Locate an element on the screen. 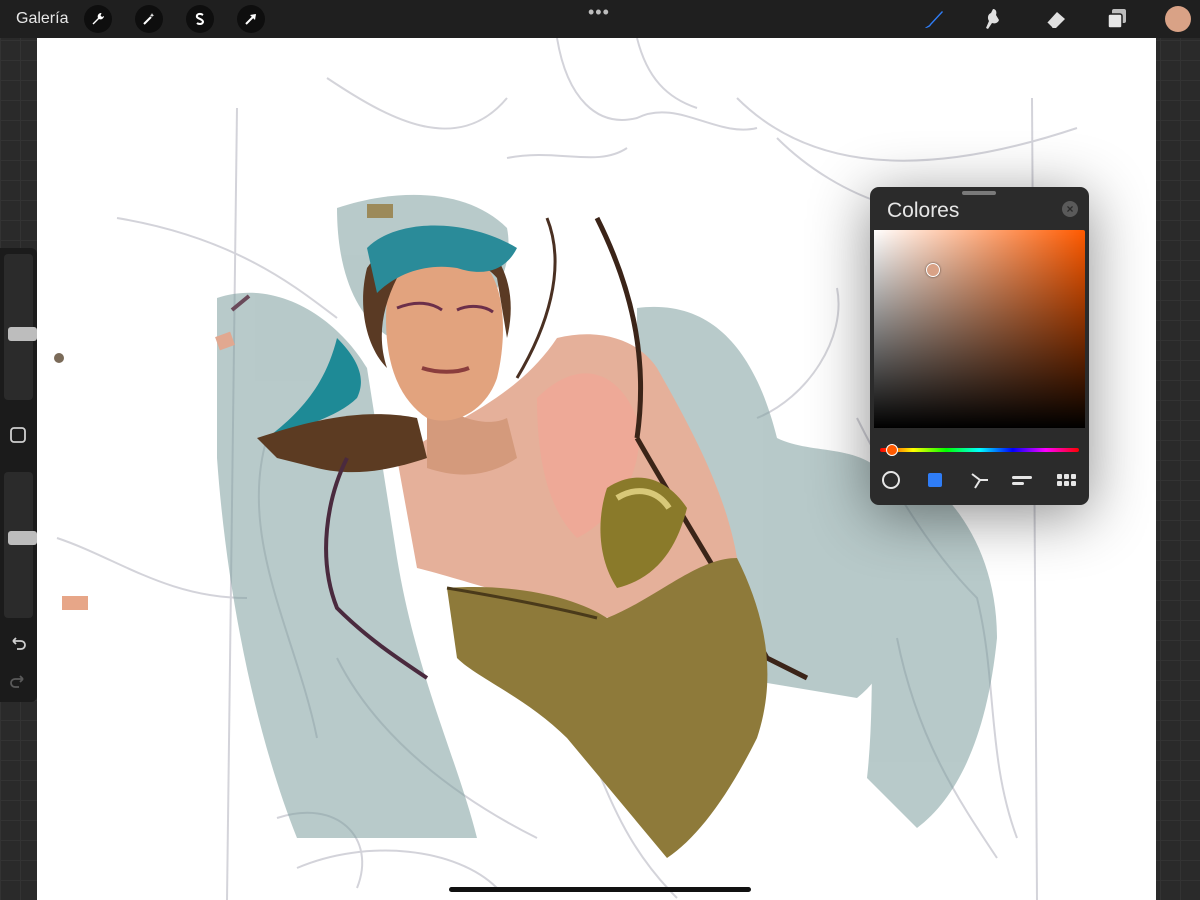  square-icon is located at coordinates (18, 435).